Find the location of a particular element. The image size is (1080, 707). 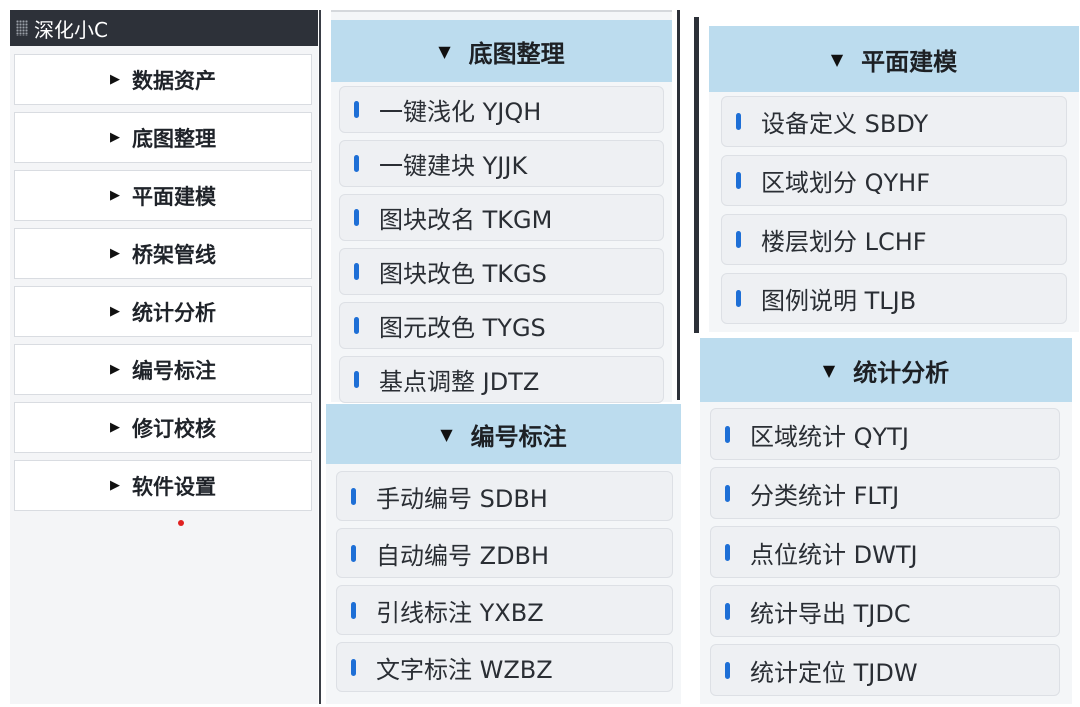

menu-button-settings: ▶ 软件设置 is located at coordinates (163, 485).